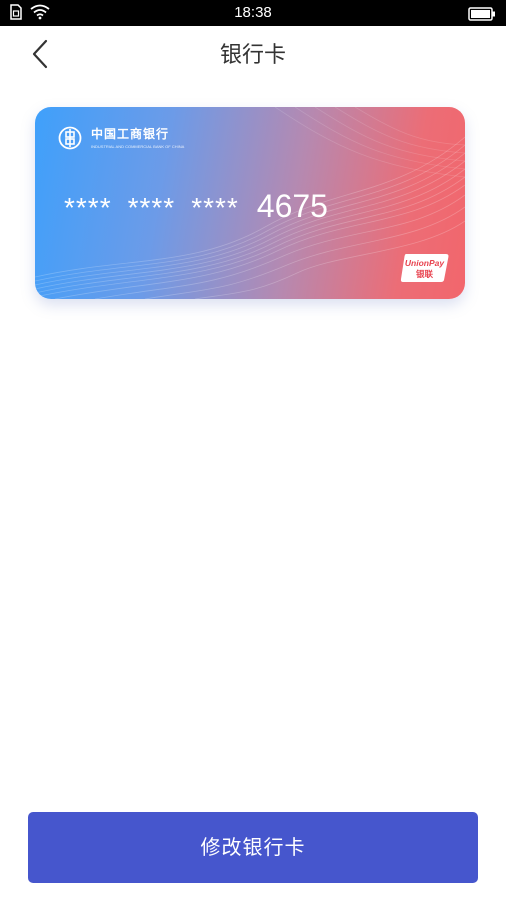 Image resolution: width=506 pixels, height=899 pixels. I want to click on status-bar: 18:38, so click(253, 13).